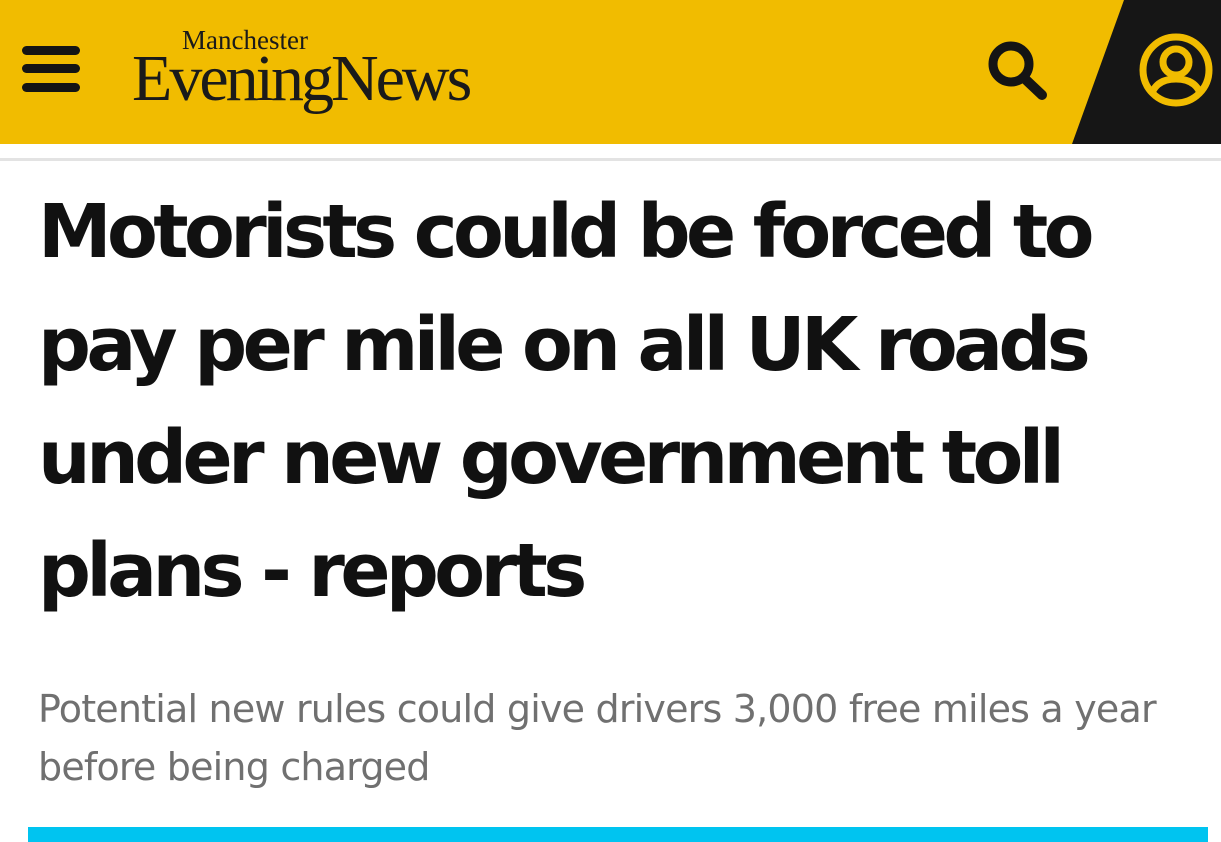 This screenshot has height=842, width=1221. What do you see at coordinates (1017, 70) in the screenshot?
I see `search-icon` at bounding box center [1017, 70].